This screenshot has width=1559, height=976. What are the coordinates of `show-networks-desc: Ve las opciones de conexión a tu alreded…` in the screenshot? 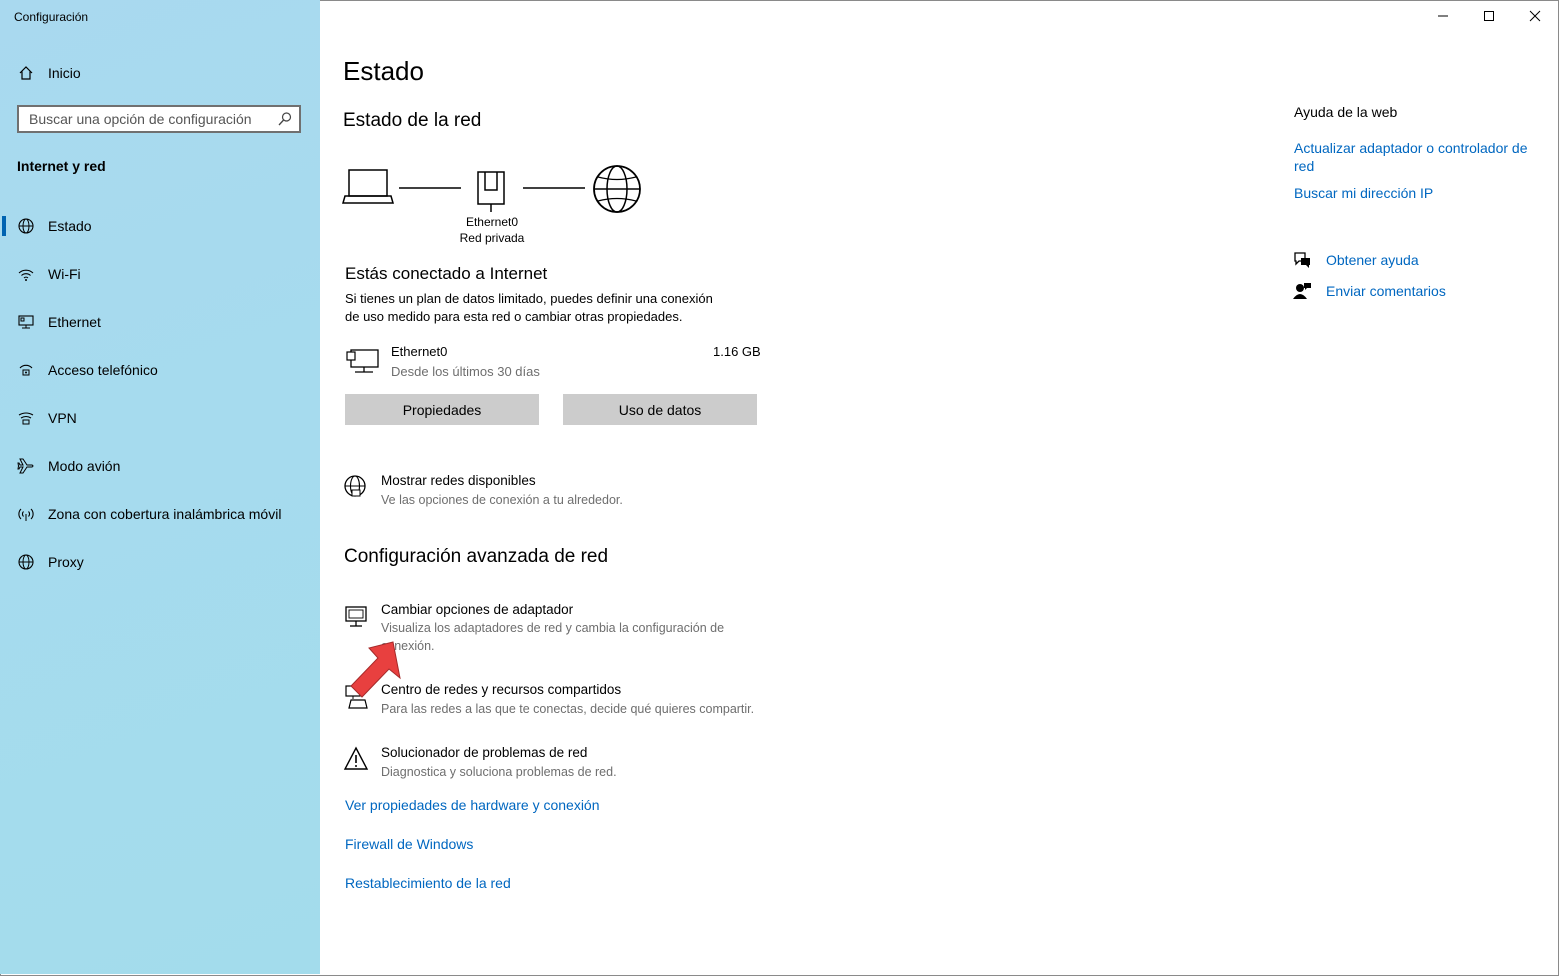 It's located at (502, 500).